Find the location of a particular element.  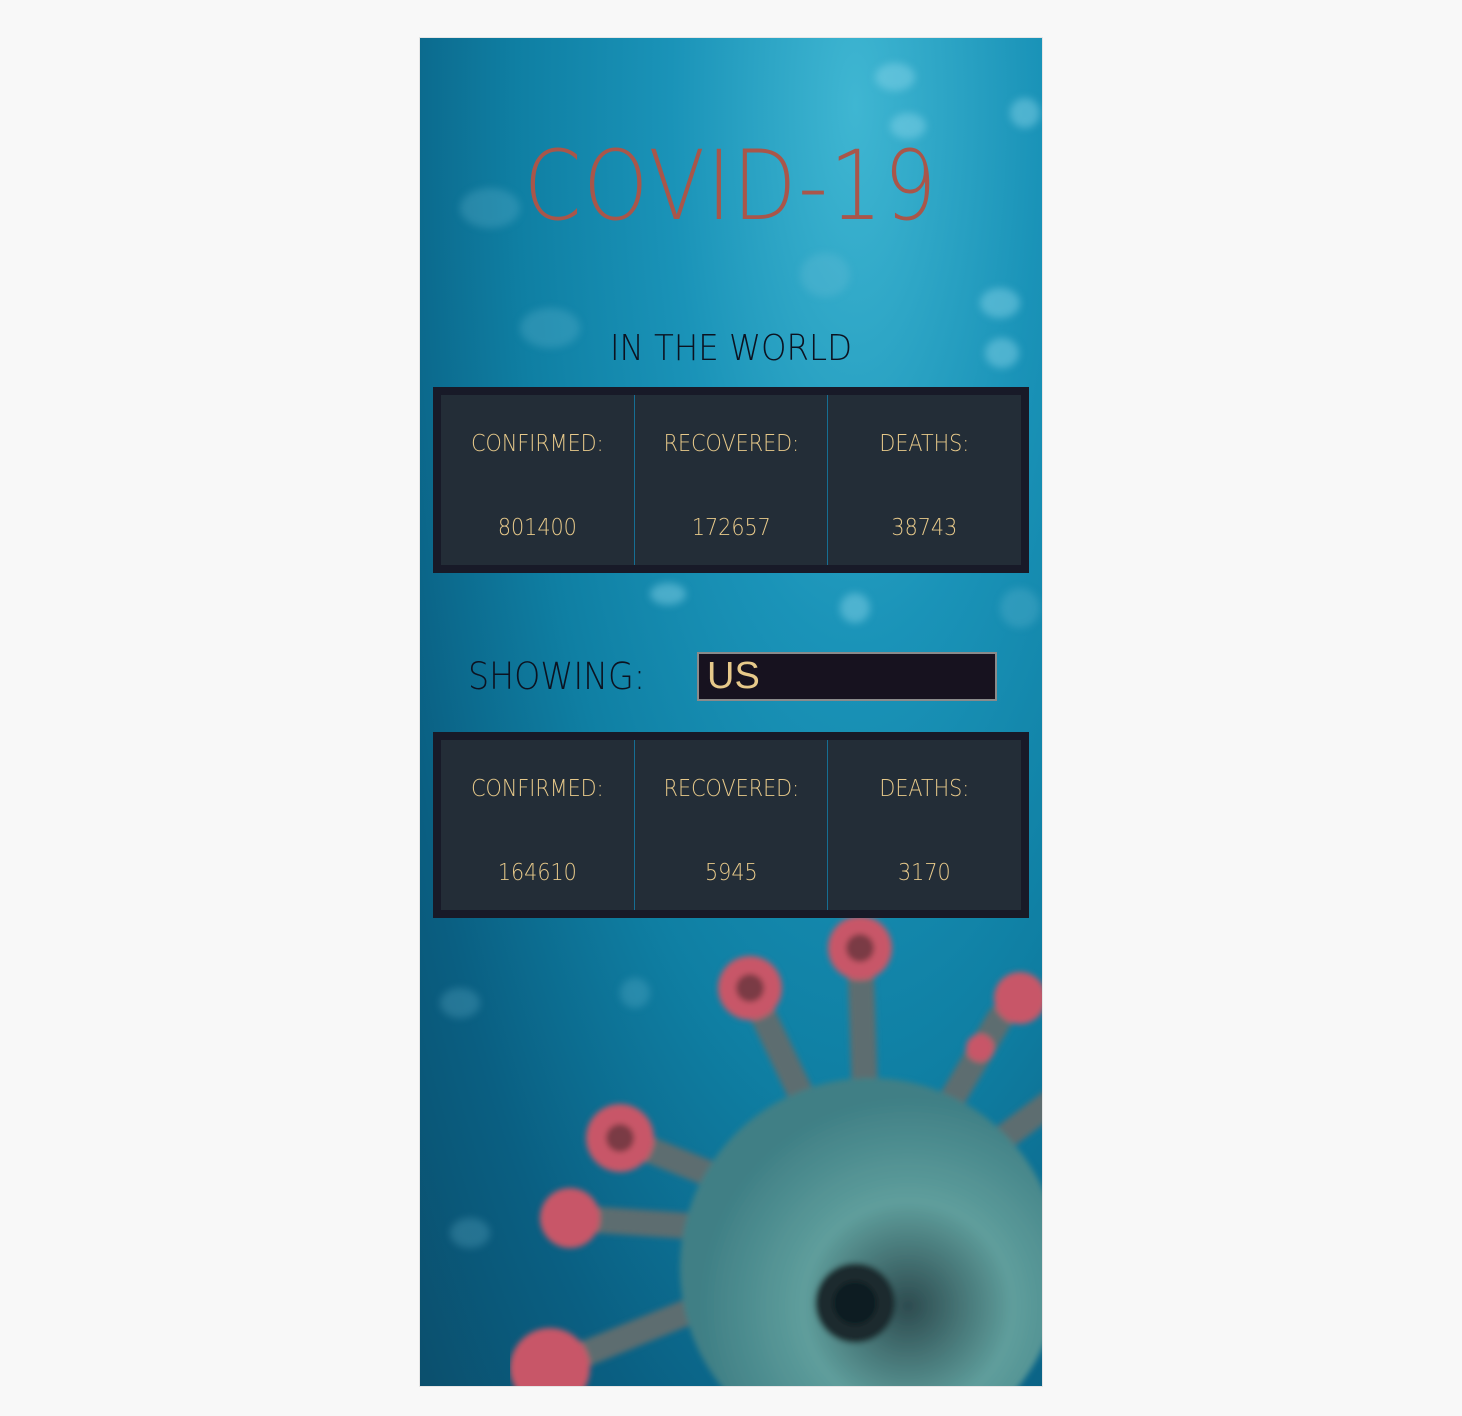

recovered-value: 172657 is located at coordinates (731, 528).